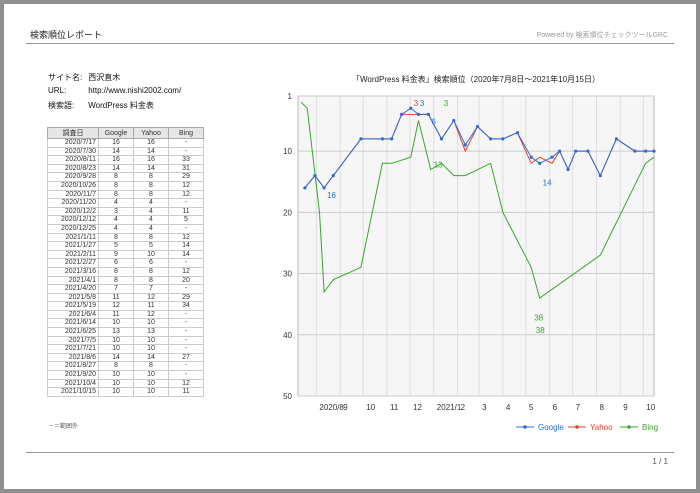 The height and width of the screenshot is (493, 700). I want to click on table-row: 2021/7/5 10 10-, so click(125, 340).